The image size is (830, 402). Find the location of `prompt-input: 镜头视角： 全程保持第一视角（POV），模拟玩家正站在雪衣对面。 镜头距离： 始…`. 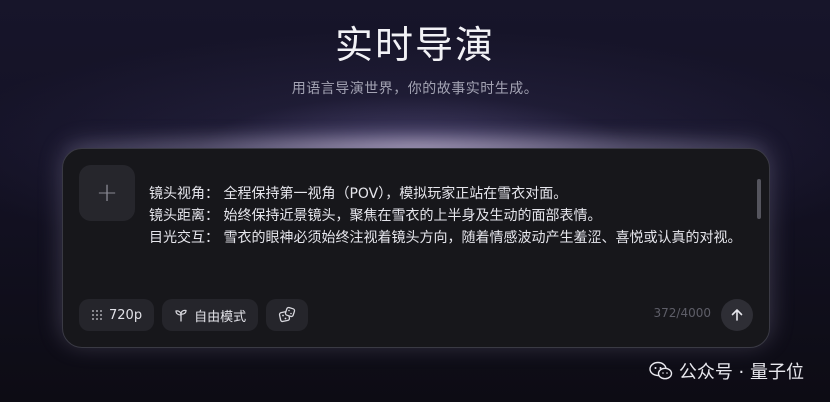

prompt-input: 镜头视角： 全程保持第一视角（POV），模拟玩家正站在雪衣对面。 镜头距离： 始… is located at coordinates (449, 216).